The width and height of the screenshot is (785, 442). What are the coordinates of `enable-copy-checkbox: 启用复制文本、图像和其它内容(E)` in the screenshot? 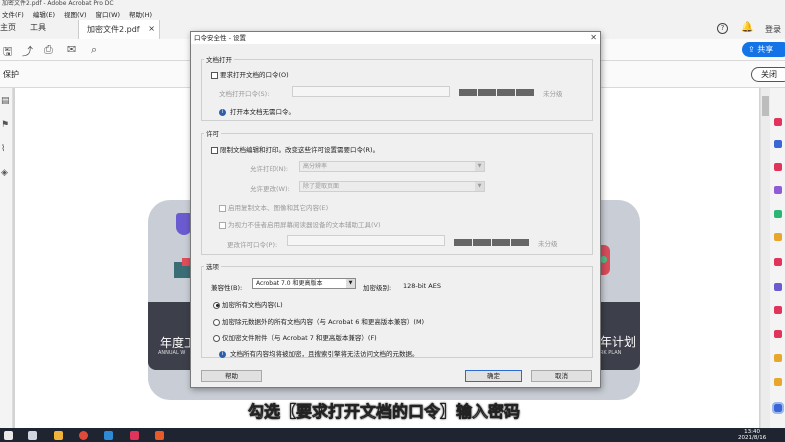 It's located at (273, 207).